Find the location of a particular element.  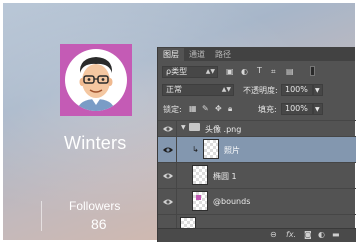

fill-input: 100% is located at coordinates (297, 109).